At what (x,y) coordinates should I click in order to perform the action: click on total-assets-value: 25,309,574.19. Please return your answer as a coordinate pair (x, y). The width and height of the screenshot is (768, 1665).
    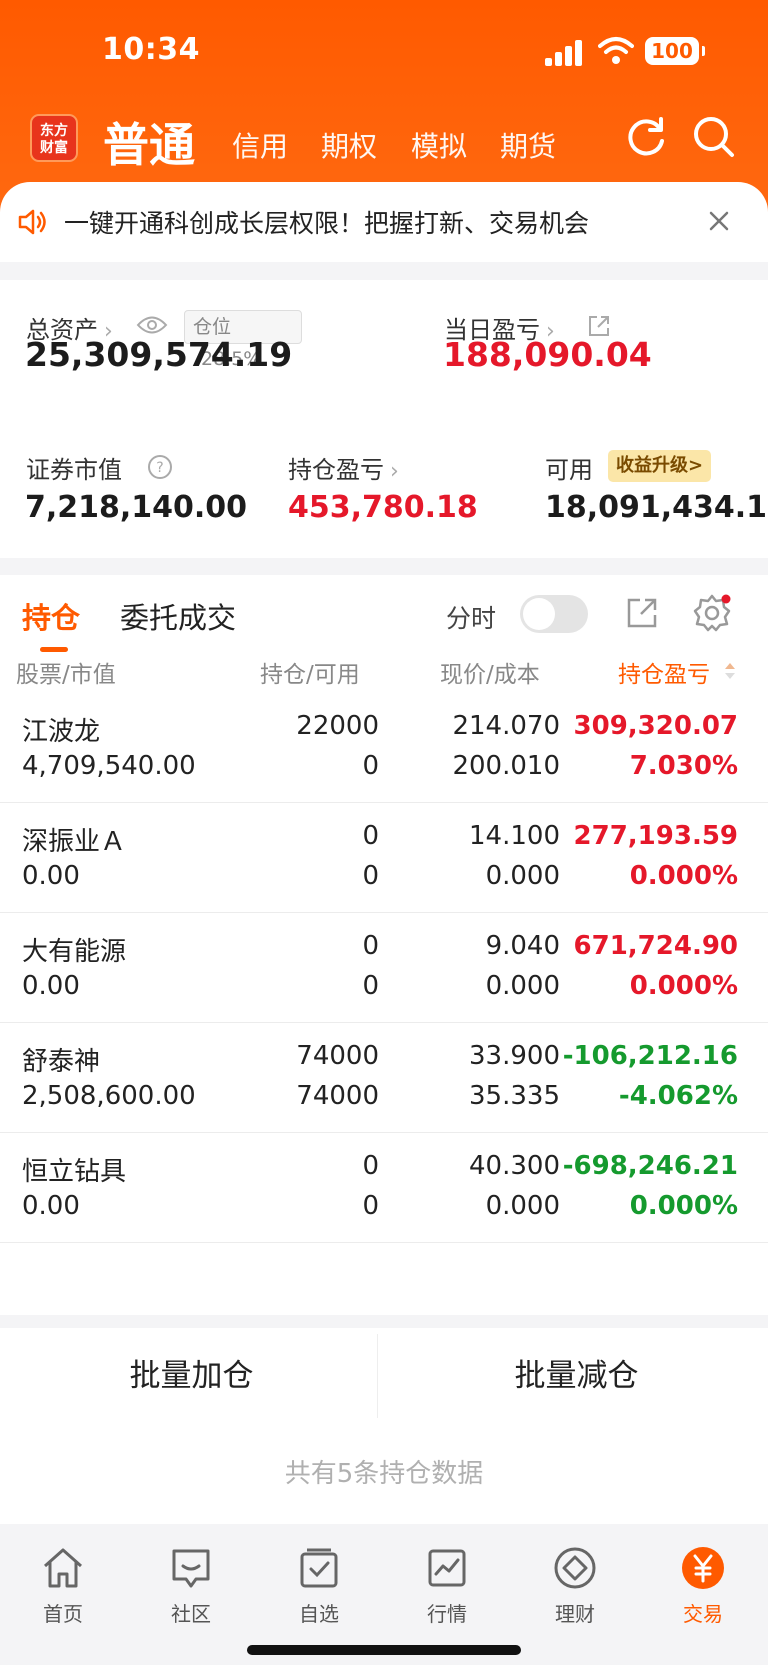
    Looking at the image, I should click on (159, 354).